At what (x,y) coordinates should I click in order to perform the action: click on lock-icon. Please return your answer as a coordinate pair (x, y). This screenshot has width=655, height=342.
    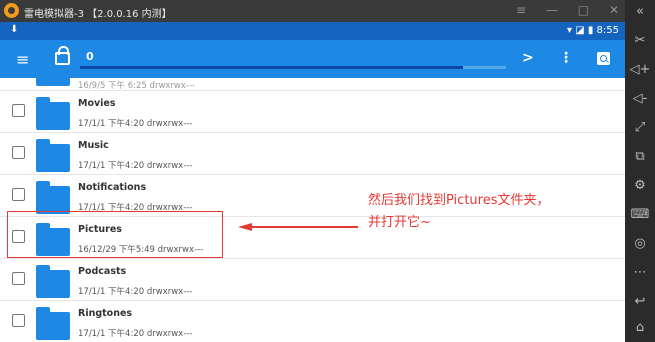
    Looking at the image, I should click on (62, 55).